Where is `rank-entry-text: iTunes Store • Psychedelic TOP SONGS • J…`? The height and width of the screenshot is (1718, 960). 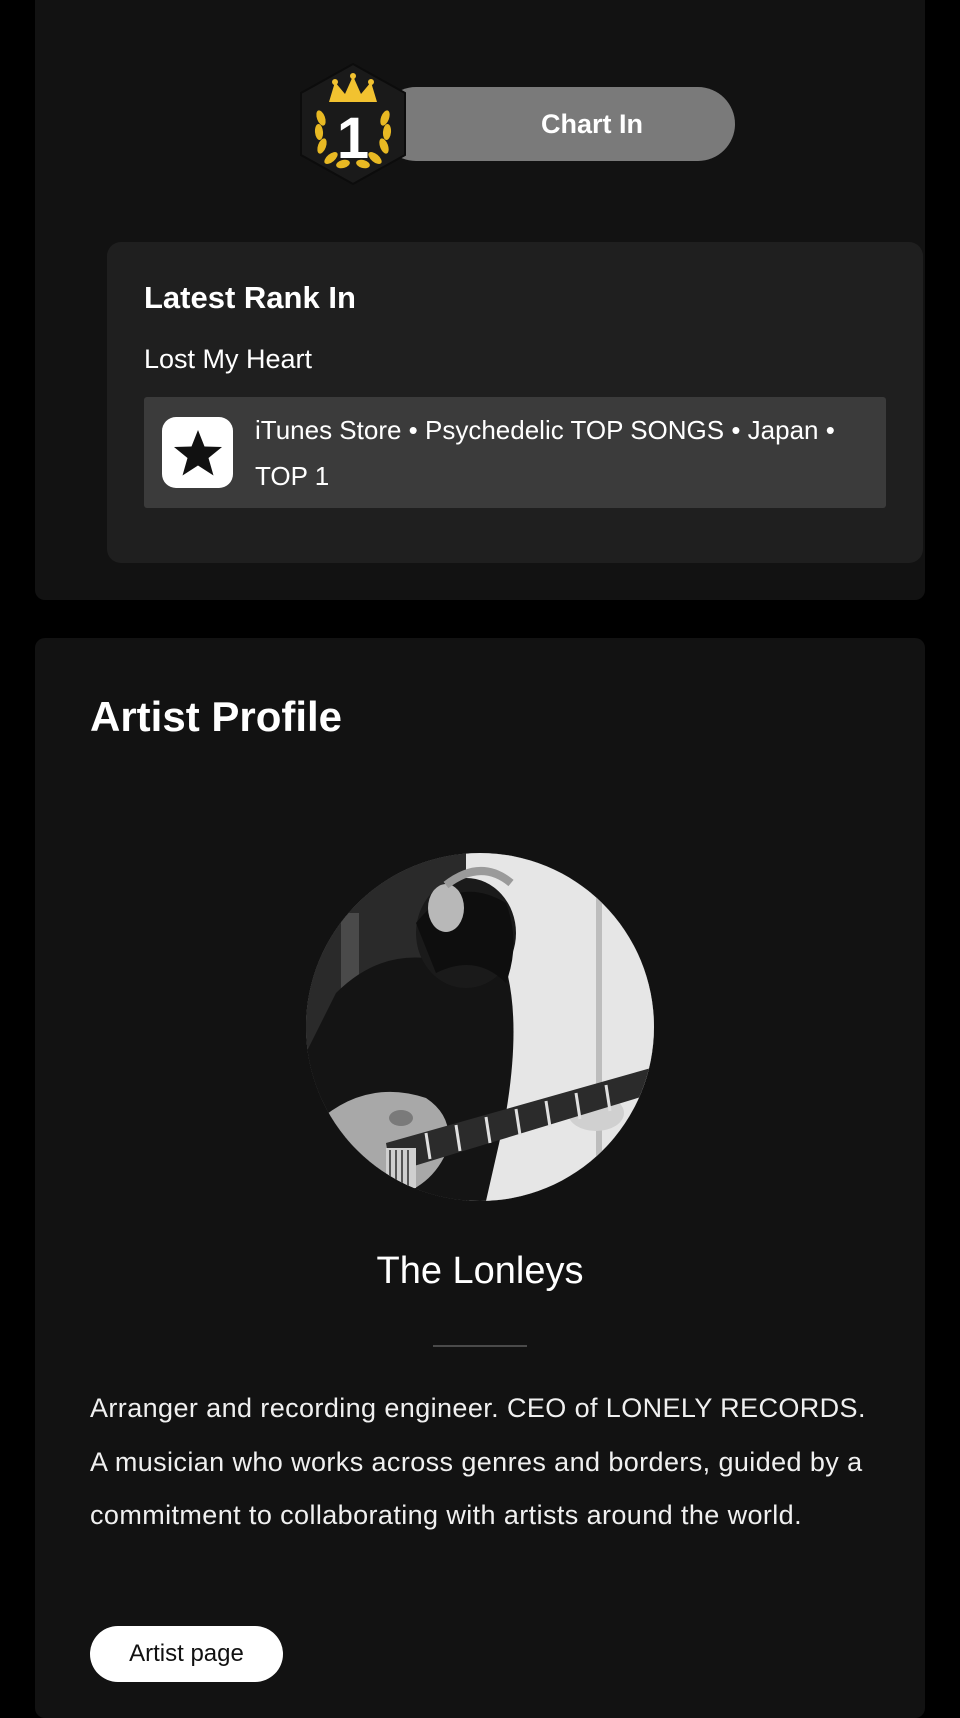
rank-entry-text: iTunes Store • Psychedelic TOP SONGS • J… is located at coordinates (545, 453).